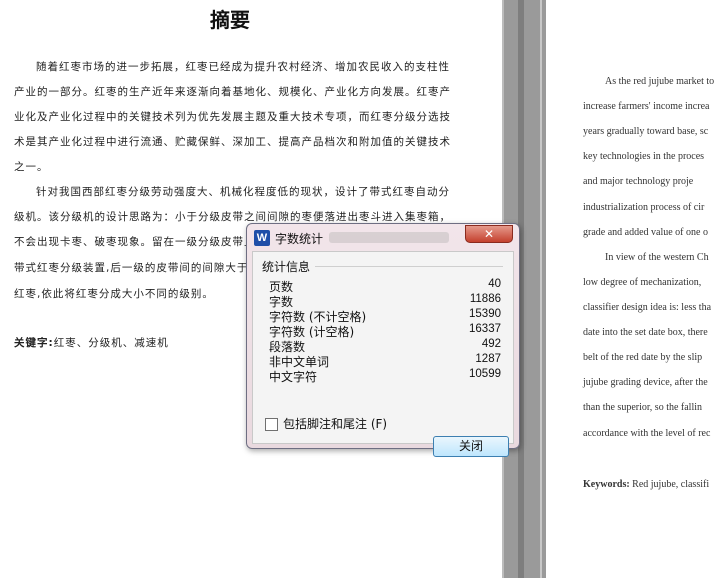 The height and width of the screenshot is (578, 724). Describe the element at coordinates (409, 266) in the screenshot. I see `group-divider` at that location.